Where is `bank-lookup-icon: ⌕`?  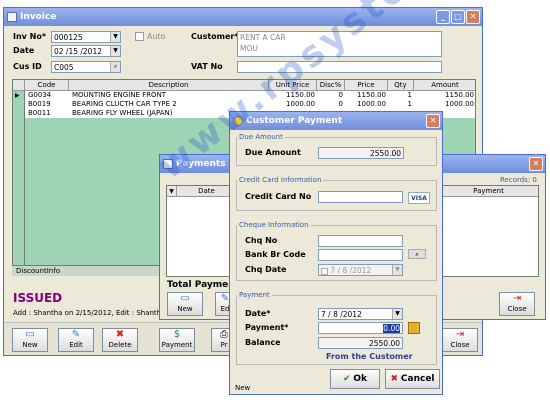 bank-lookup-icon: ⌕ is located at coordinates (417, 254).